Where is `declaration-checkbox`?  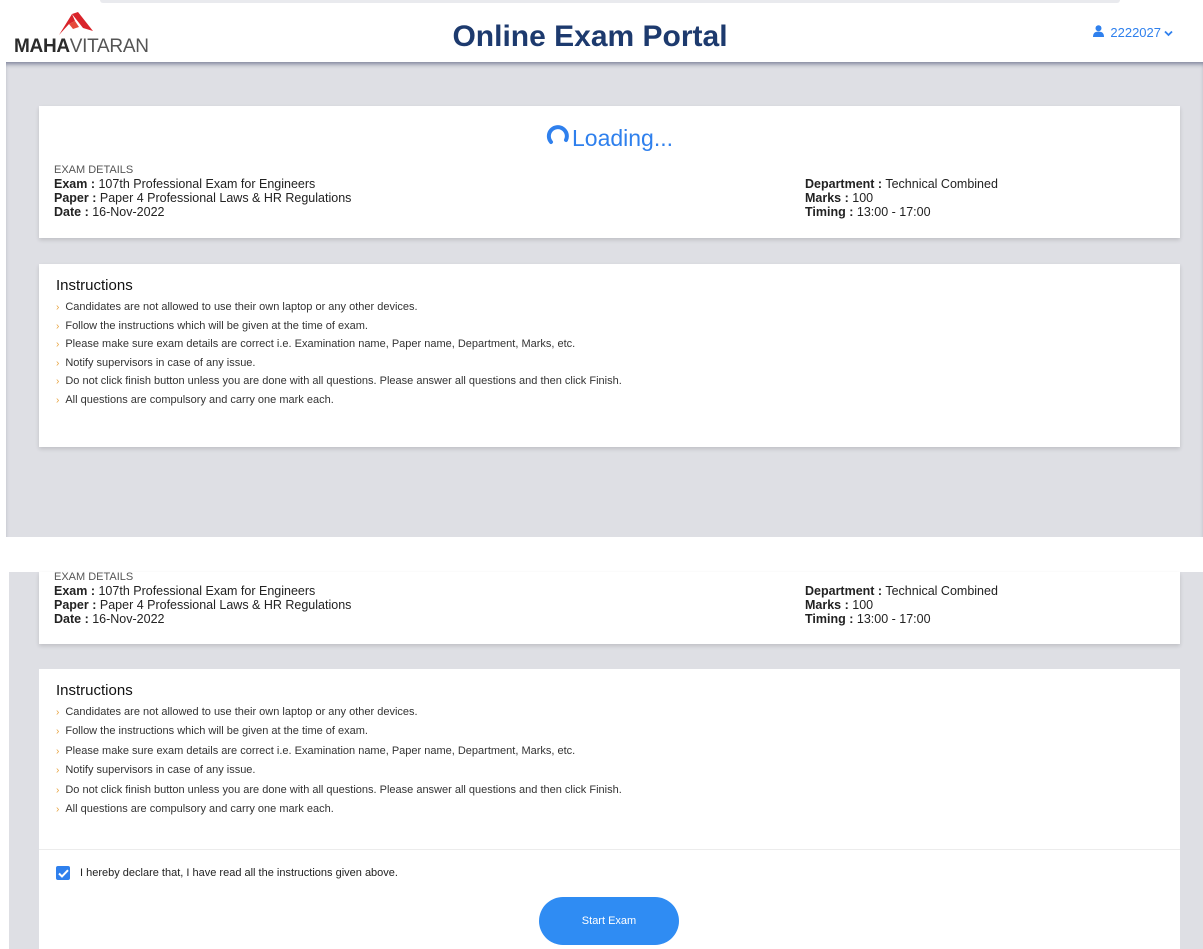
declaration-checkbox is located at coordinates (63, 873).